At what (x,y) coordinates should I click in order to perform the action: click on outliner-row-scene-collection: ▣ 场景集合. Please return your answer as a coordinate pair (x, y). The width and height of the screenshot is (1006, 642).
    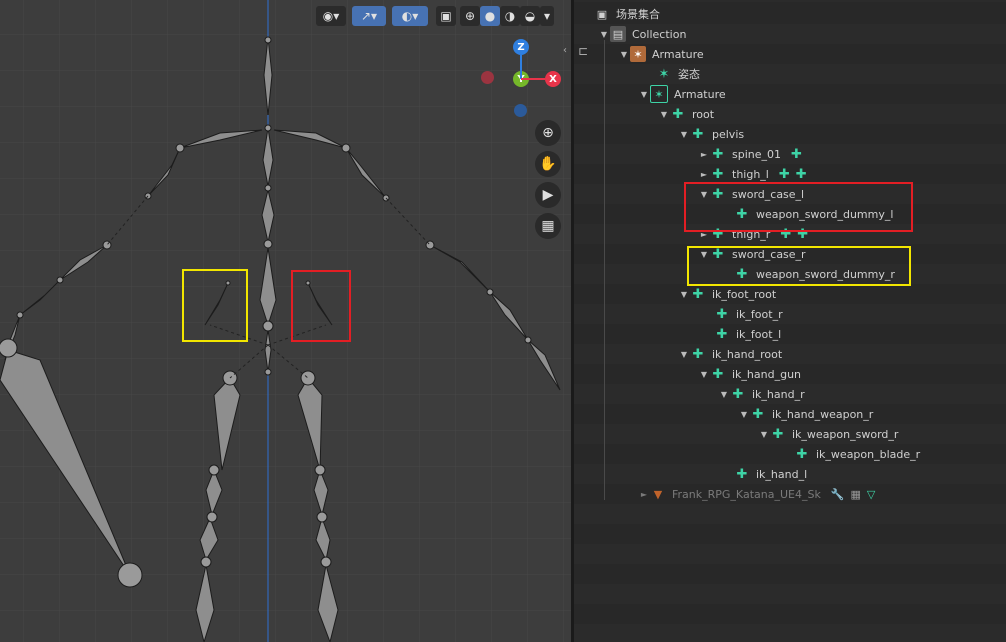
    Looking at the image, I should click on (627, 14).